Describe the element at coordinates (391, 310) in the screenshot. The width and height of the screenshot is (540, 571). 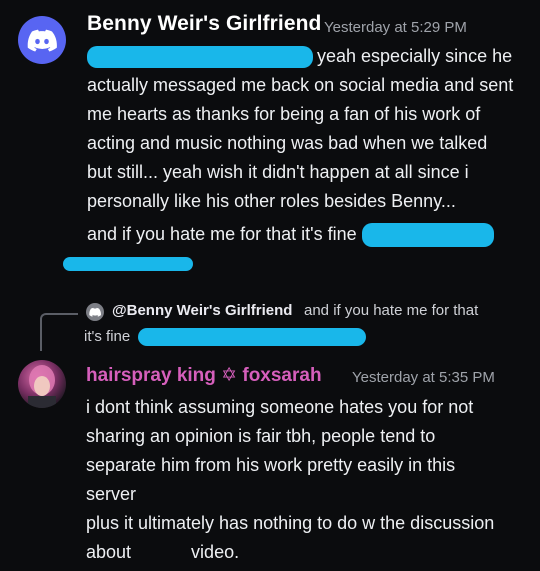
I see `reply-preview-text: and if you hate me for that` at that location.